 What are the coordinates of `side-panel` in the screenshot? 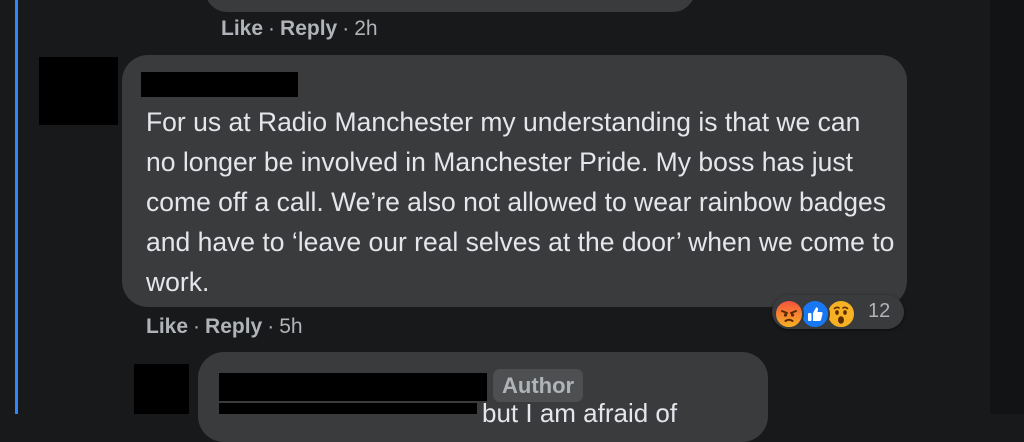 It's located at (1007, 207).